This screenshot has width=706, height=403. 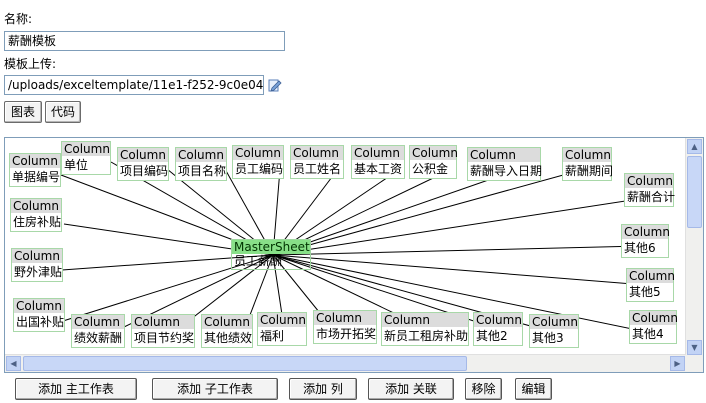 I want to click on column-node: Column 市场开拓奖, so click(x=345, y=327).